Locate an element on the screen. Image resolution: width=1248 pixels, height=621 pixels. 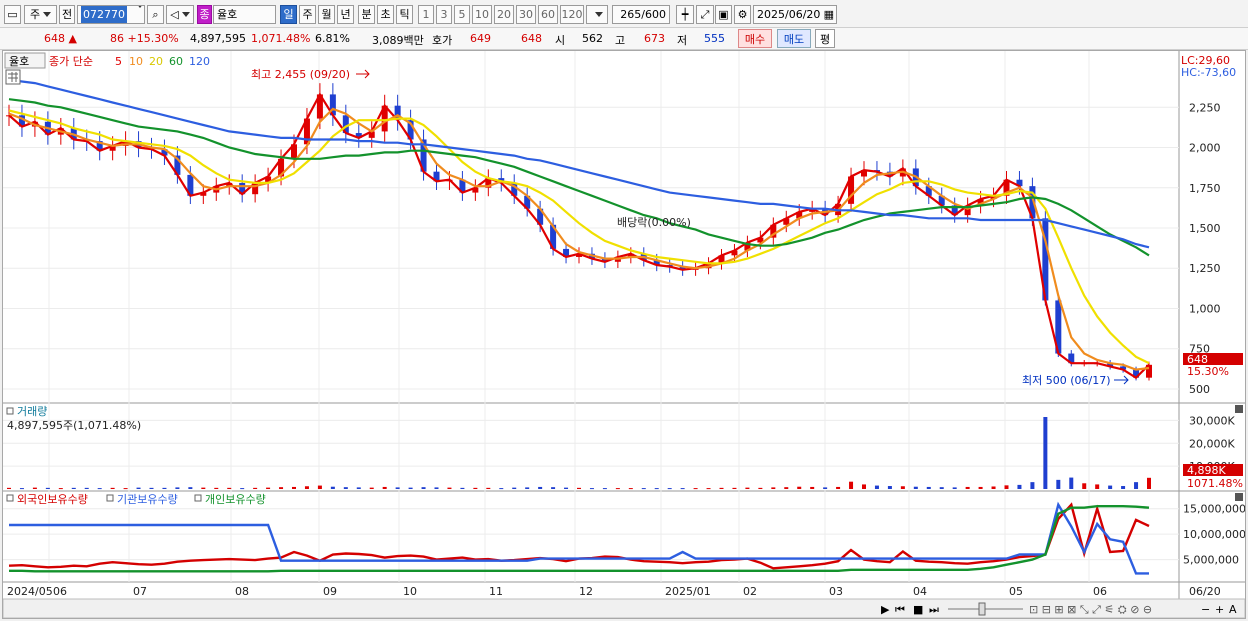
interval-20-button: 20 is located at coordinates (504, 14).